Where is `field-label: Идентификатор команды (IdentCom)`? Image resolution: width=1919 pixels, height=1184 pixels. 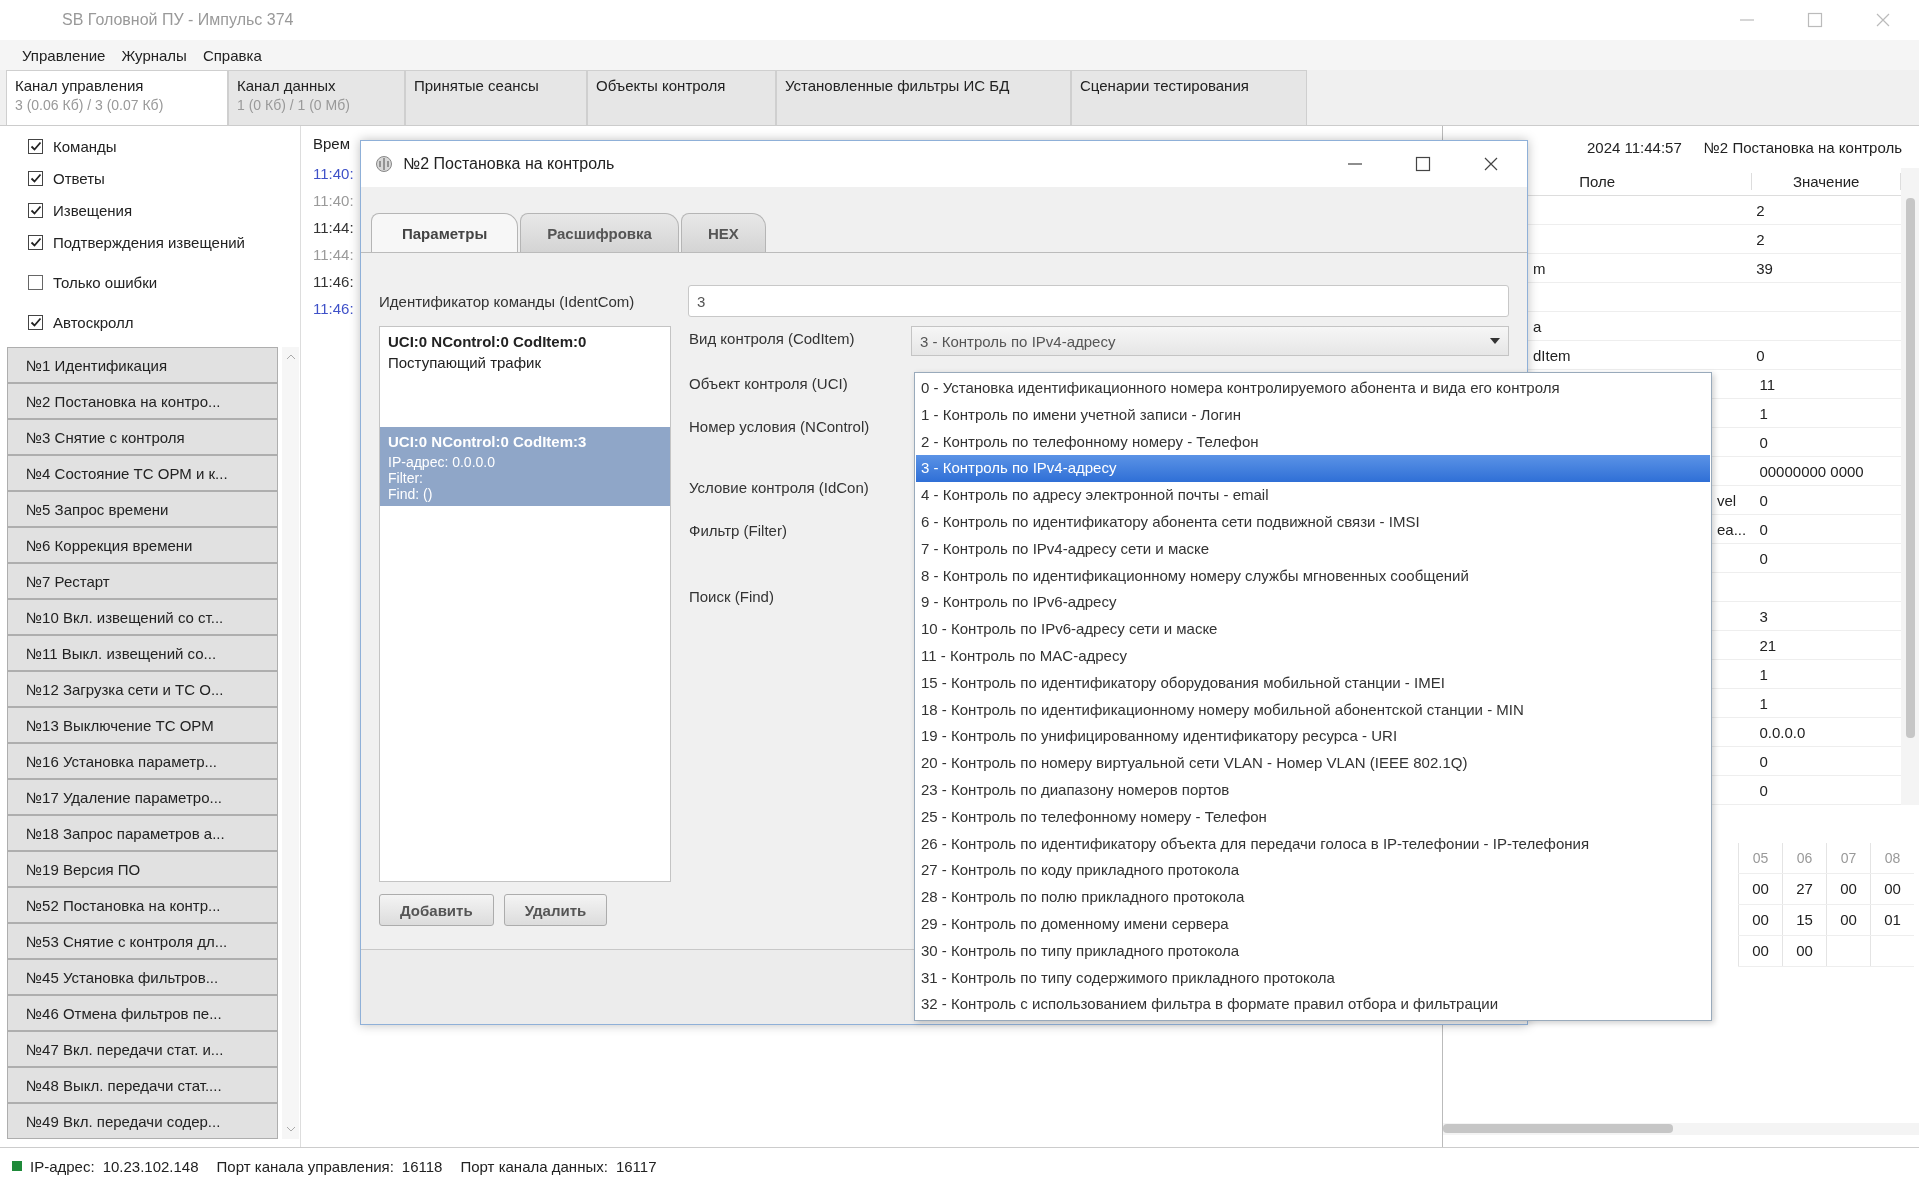 field-label: Идентификатор команды (IdentCom) is located at coordinates (507, 301).